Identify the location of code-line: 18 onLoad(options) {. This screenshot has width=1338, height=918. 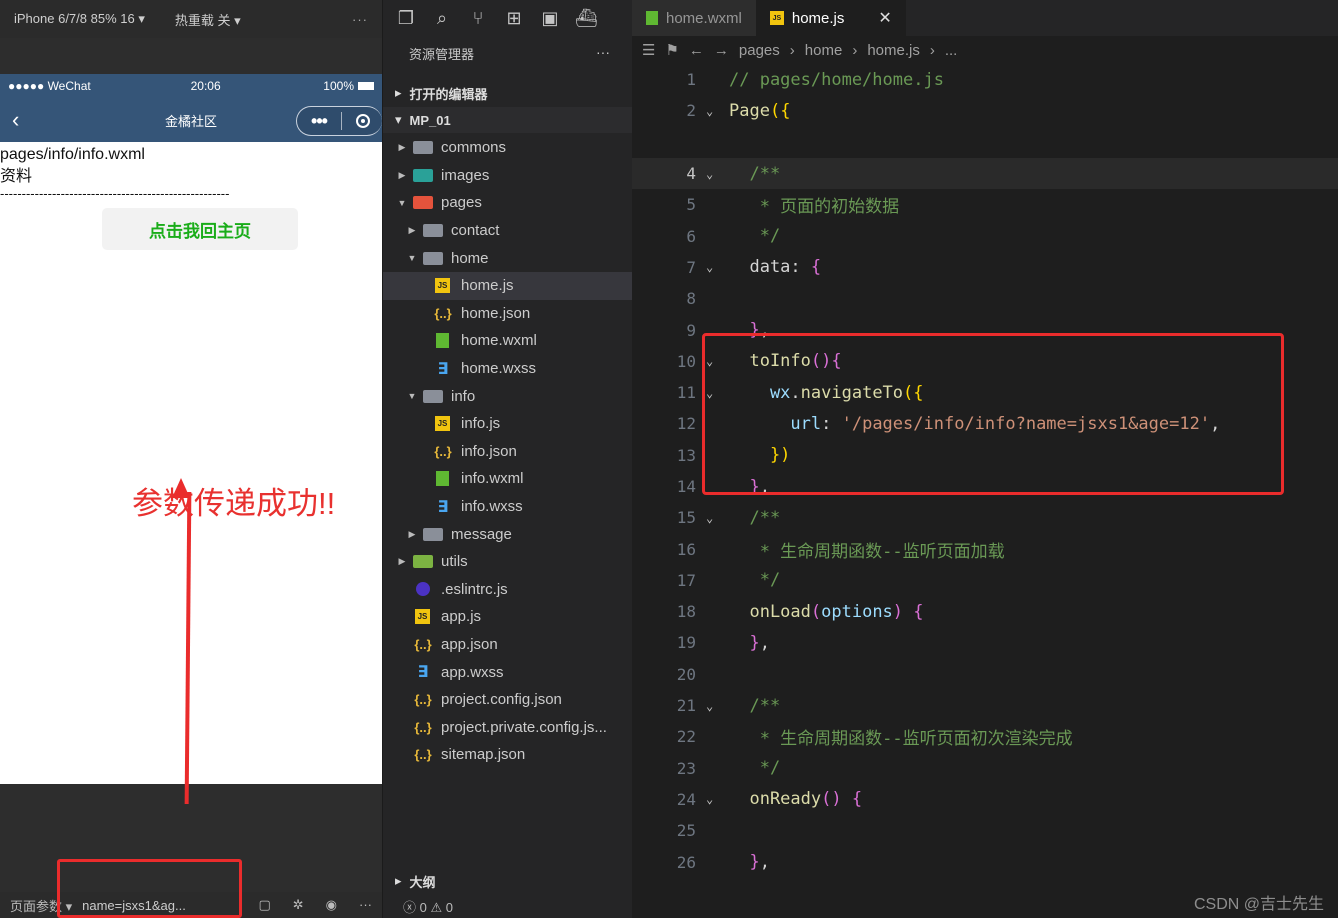
(985, 611).